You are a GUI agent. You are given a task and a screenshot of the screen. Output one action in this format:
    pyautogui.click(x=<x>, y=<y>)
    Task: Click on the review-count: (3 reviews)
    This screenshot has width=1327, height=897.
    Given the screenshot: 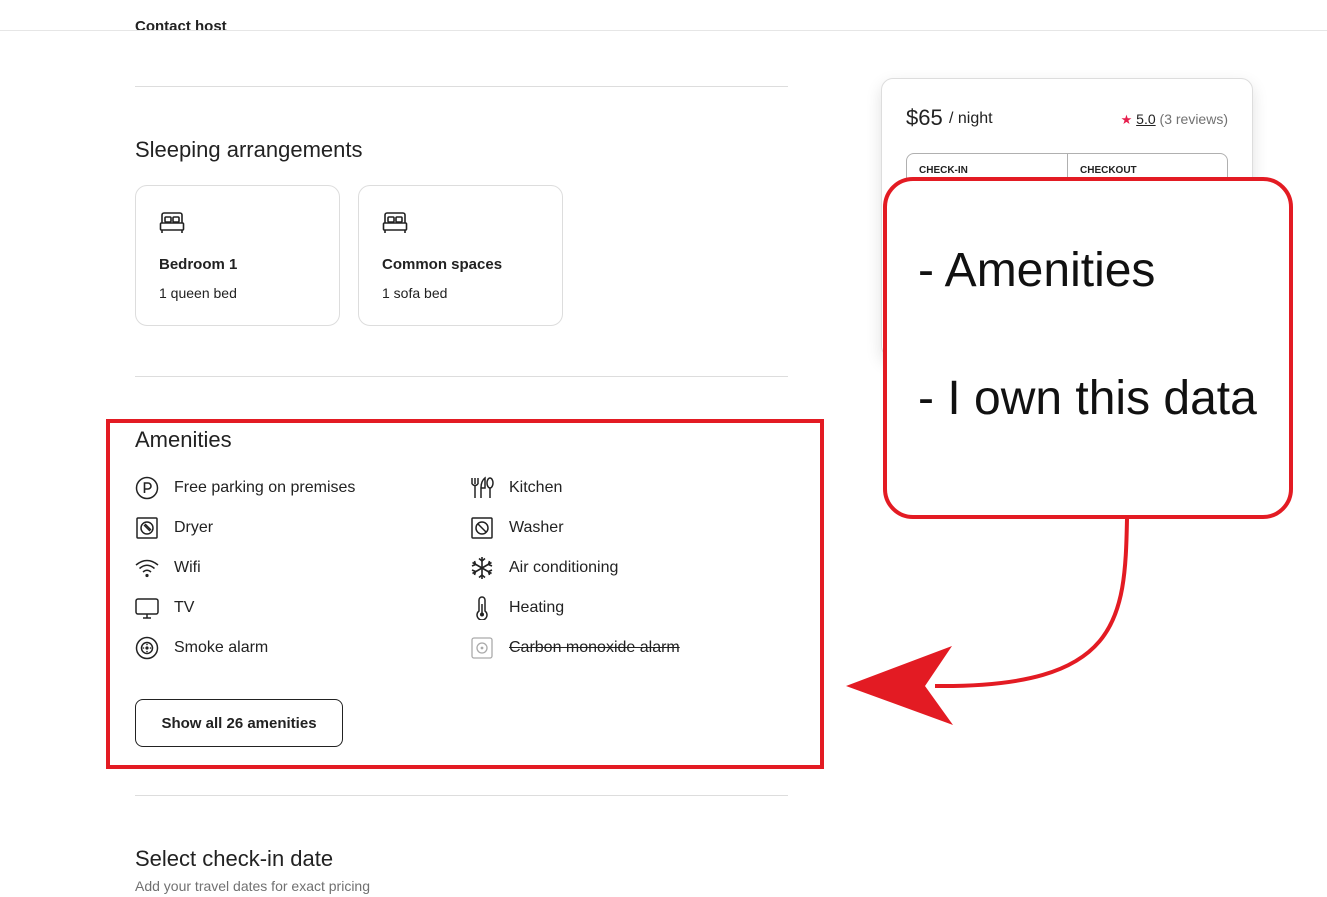 What is the action you would take?
    pyautogui.click(x=1193, y=119)
    